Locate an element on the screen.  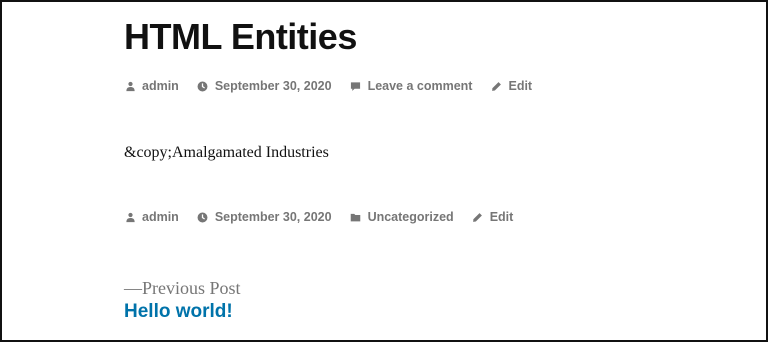
meta-comments: Leave a comment is located at coordinates (411, 86).